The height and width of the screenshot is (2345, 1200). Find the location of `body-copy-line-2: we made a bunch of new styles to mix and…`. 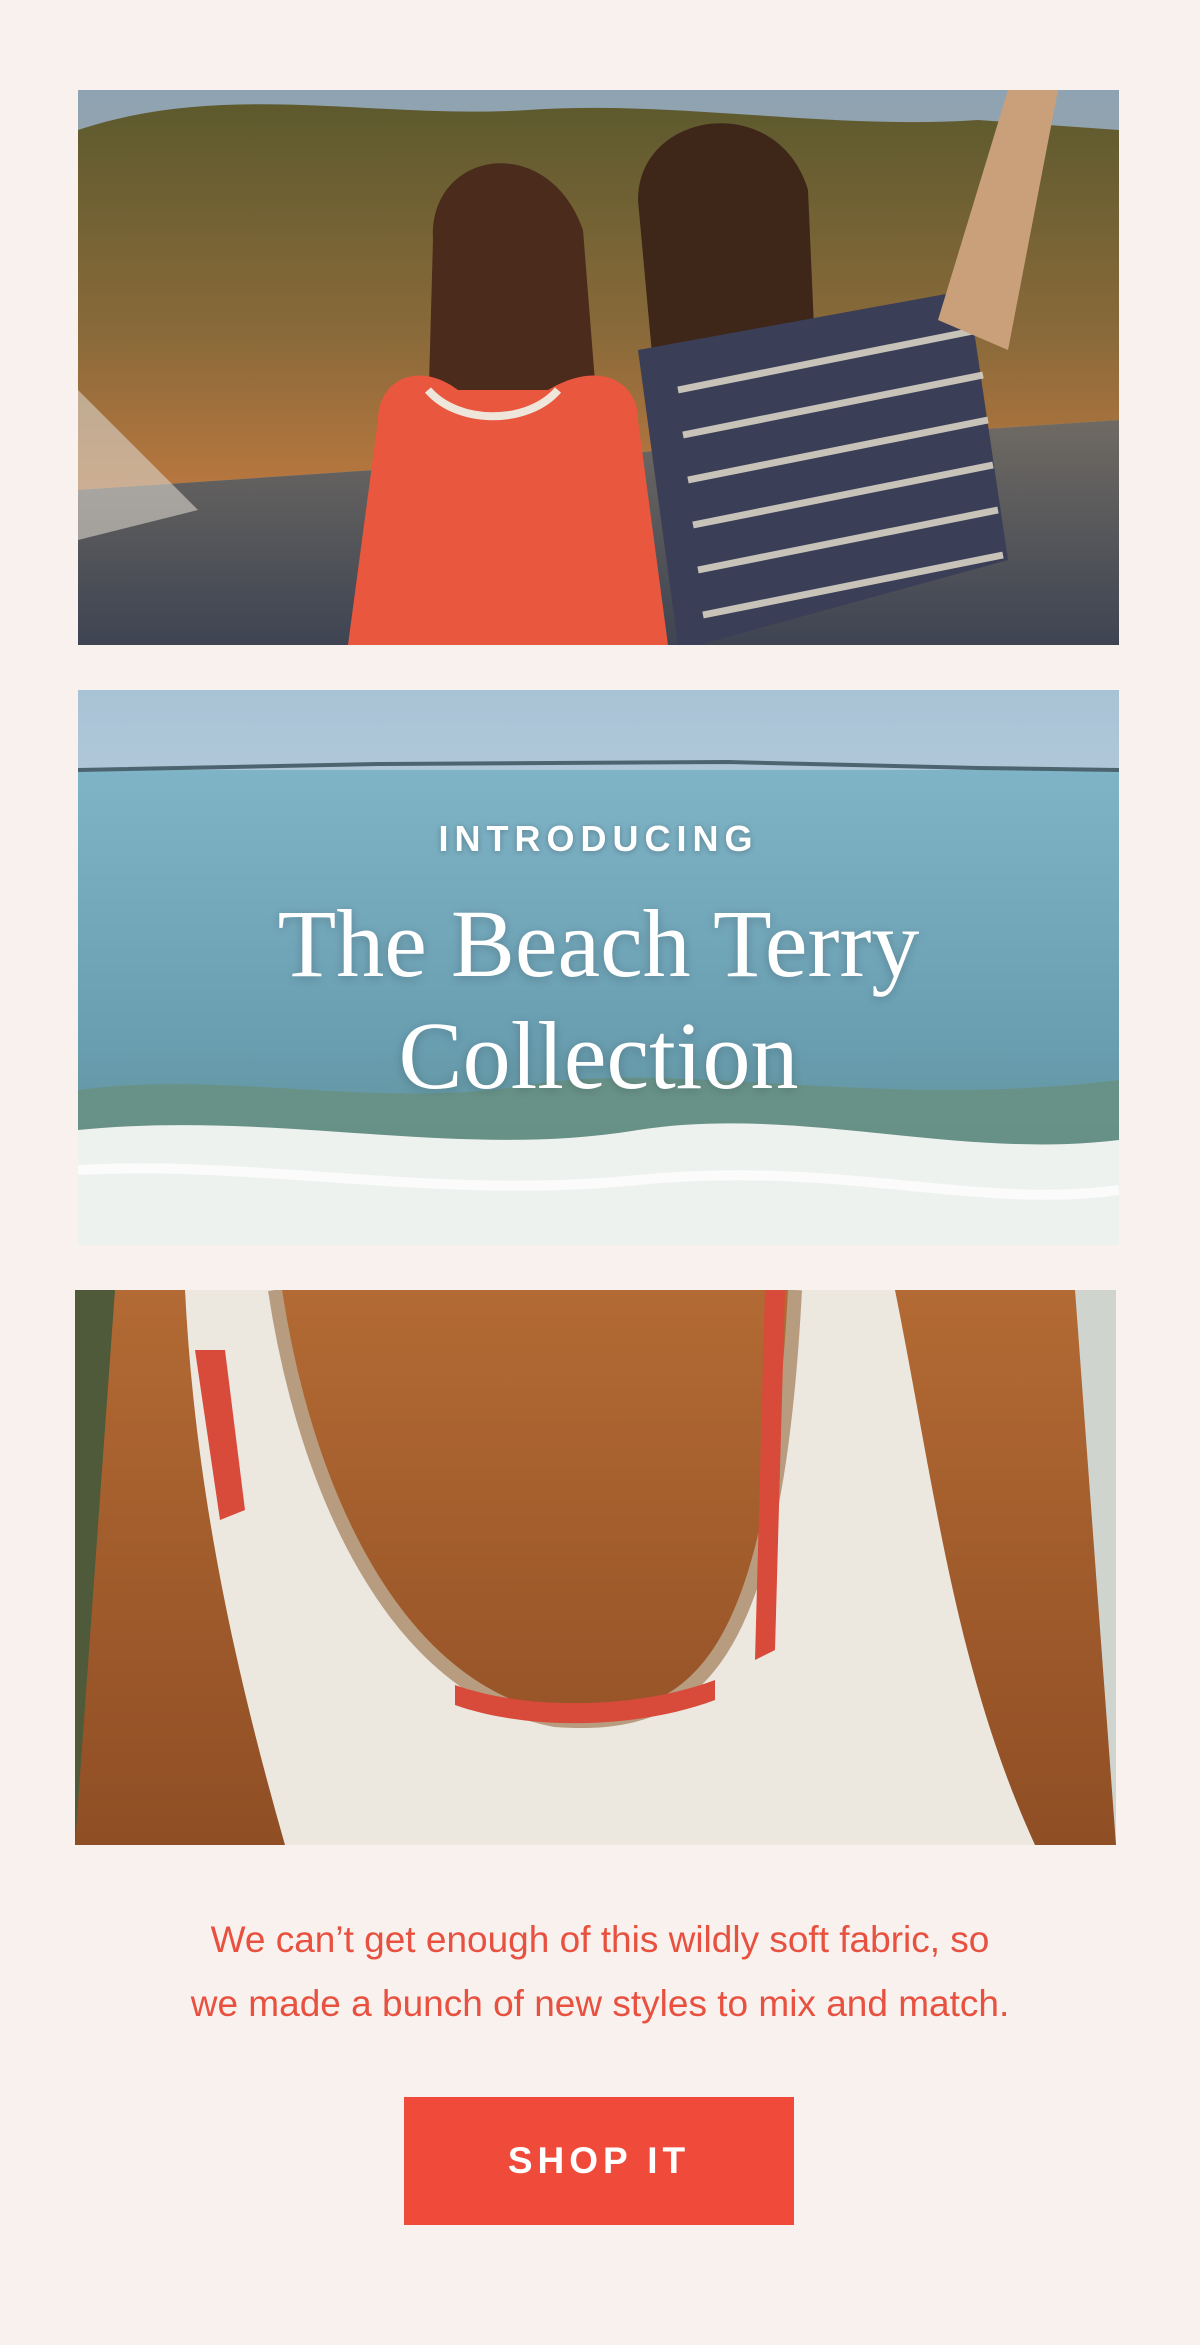

body-copy-line-2: we made a bunch of new styles to mix and… is located at coordinates (600, 2003).